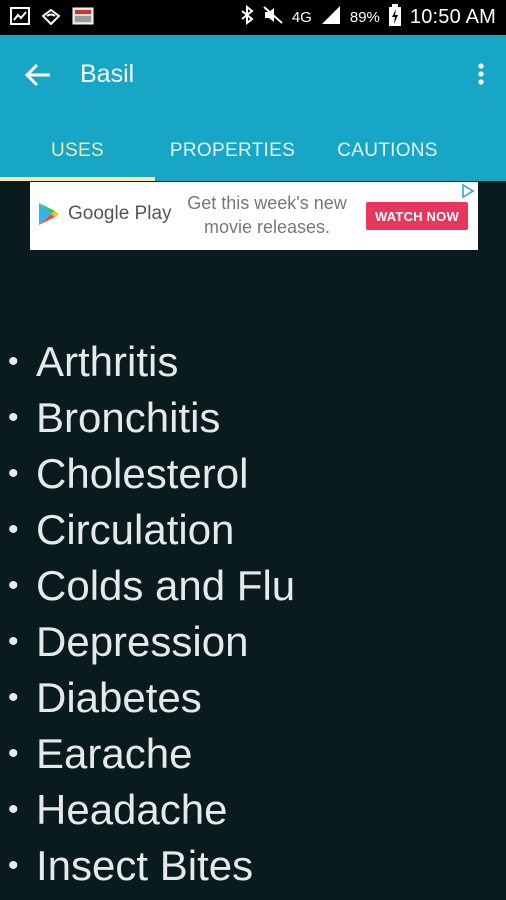 Image resolution: width=506 pixels, height=900 pixels. I want to click on tab-uses-label: USES, so click(77, 150).